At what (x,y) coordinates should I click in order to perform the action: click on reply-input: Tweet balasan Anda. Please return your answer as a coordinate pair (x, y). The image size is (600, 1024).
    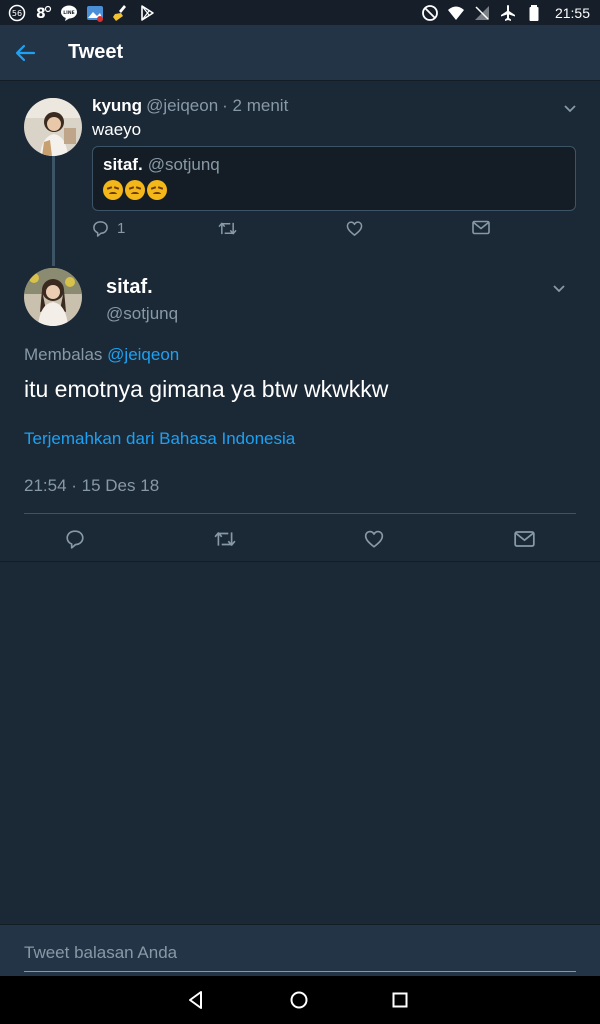
    Looking at the image, I should click on (100, 953).